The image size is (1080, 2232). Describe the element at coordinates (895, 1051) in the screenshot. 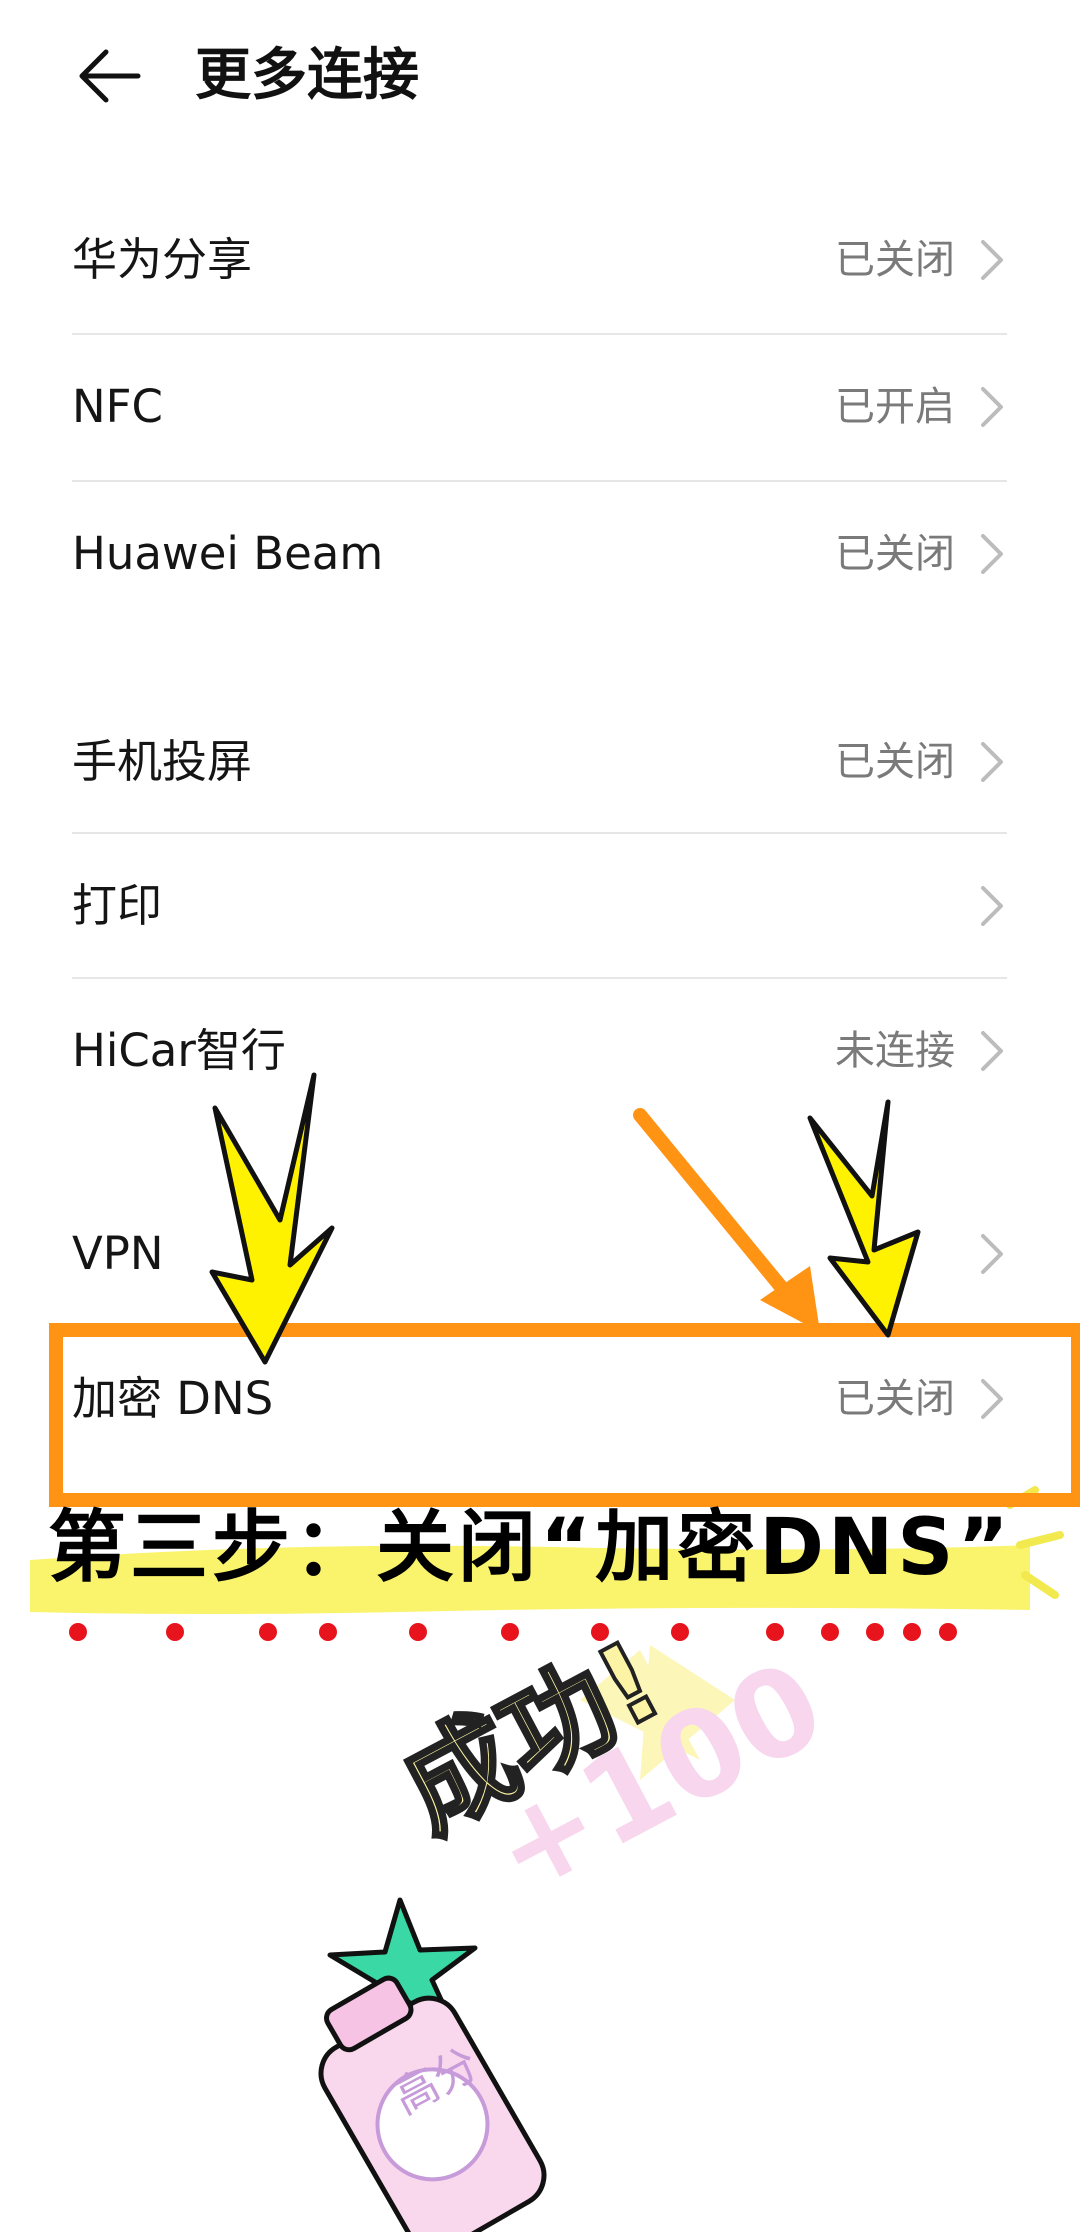

I see `item-status: 未连接` at that location.